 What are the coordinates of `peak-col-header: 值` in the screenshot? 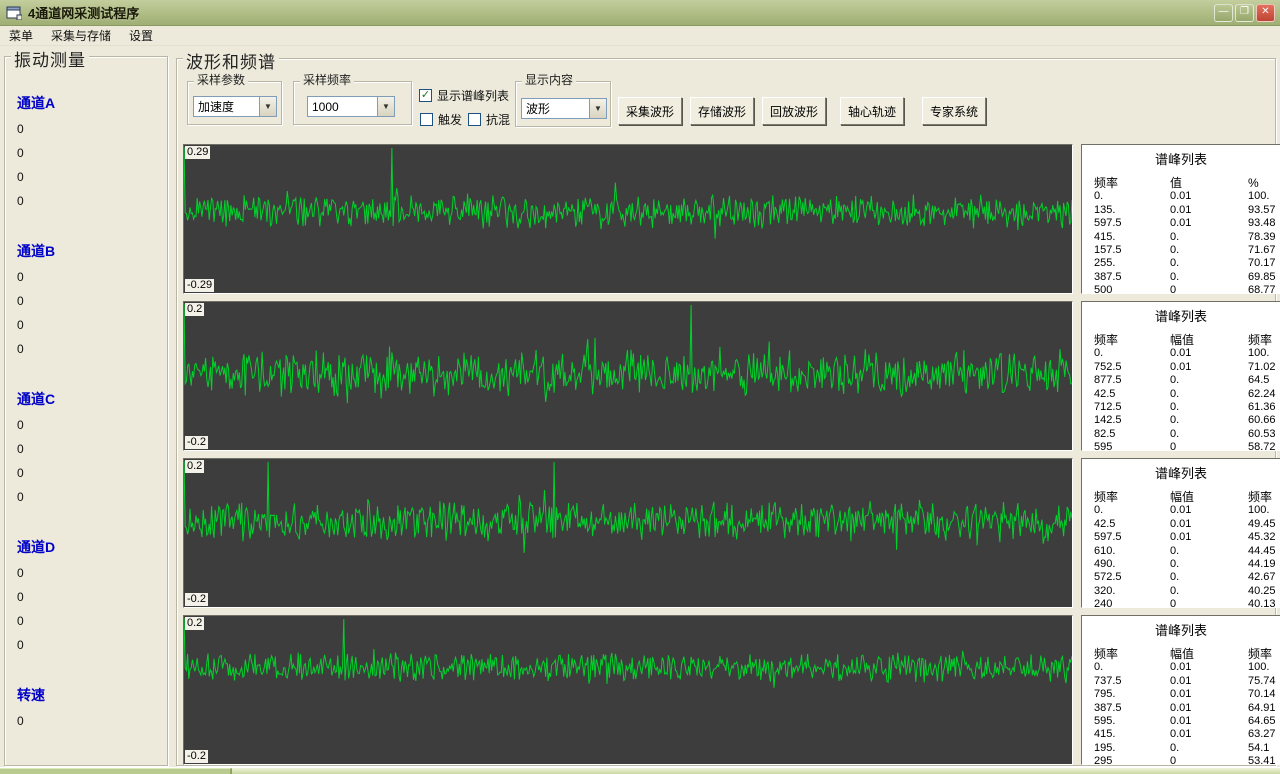 It's located at (1176, 183).